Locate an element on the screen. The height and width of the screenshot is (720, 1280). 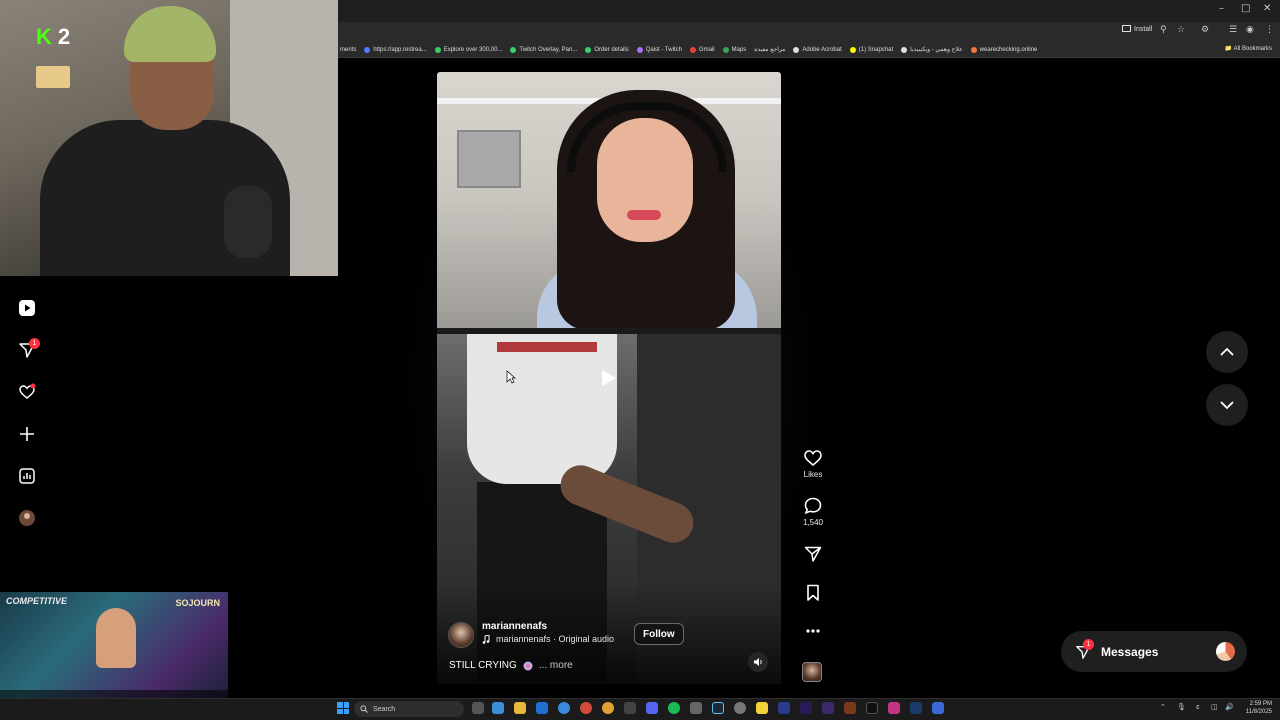
clock-time: 2:59 PM is located at coordinates (1260, 704).